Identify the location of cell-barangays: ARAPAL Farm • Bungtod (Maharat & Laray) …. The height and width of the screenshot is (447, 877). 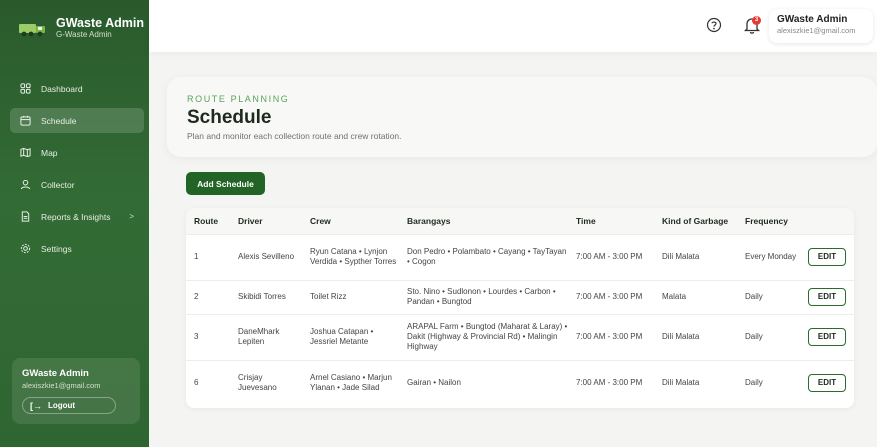
(483, 336).